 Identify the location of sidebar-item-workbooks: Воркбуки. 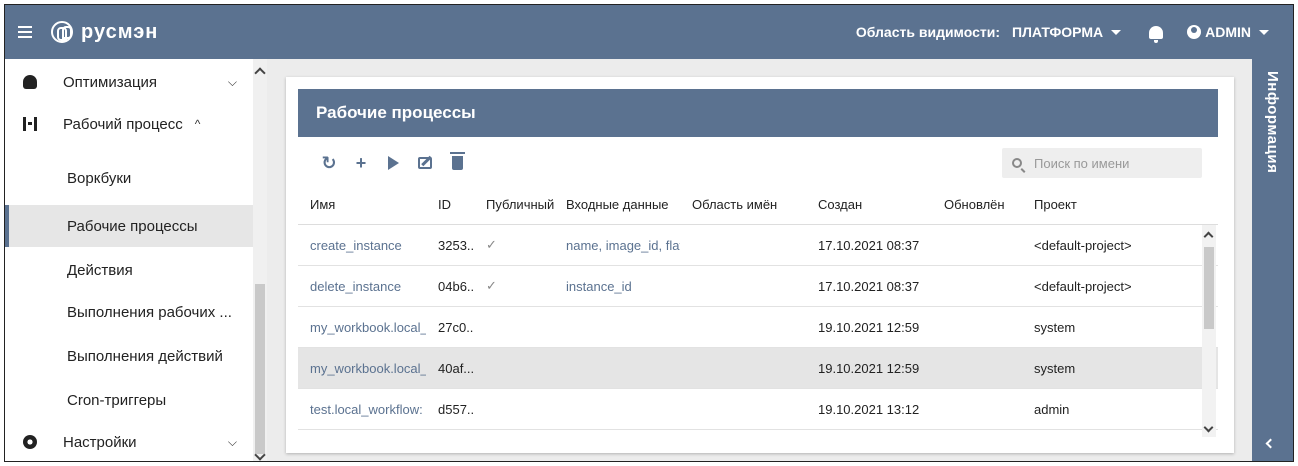
(129, 178).